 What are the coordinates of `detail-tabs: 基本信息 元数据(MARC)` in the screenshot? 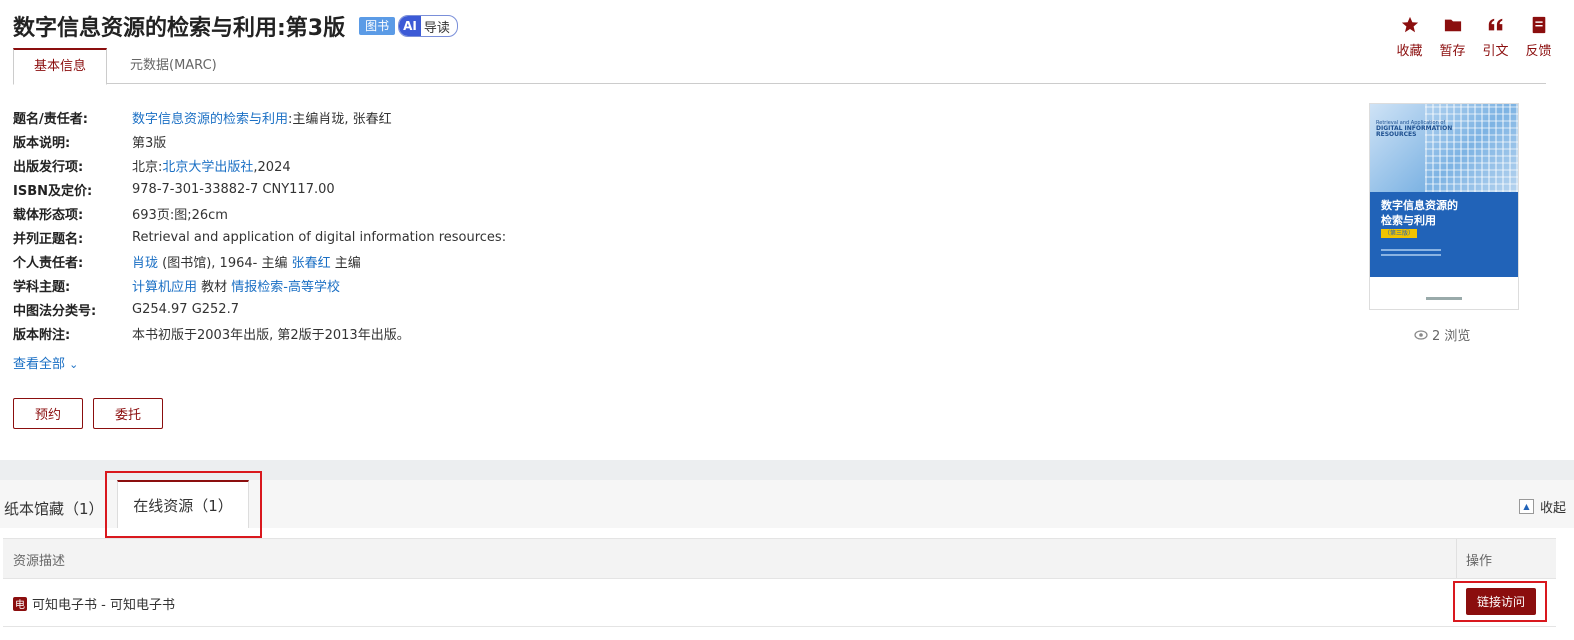 It's located at (779, 66).